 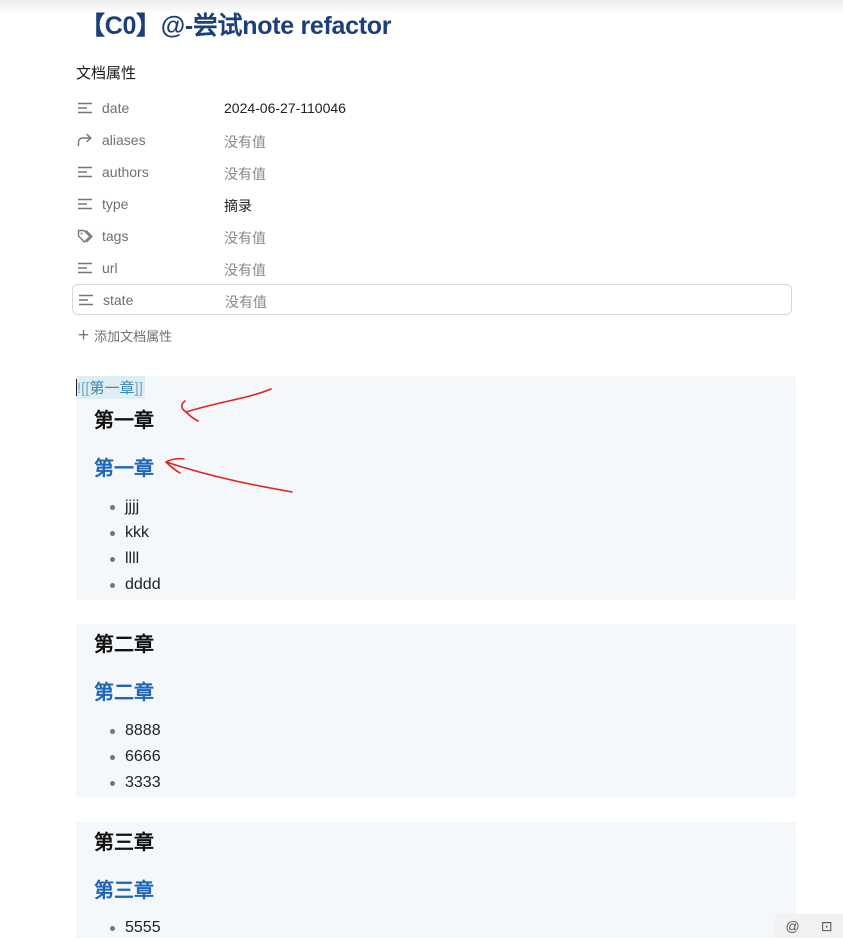 I want to click on embed-title: 第三章, so click(x=124, y=840).